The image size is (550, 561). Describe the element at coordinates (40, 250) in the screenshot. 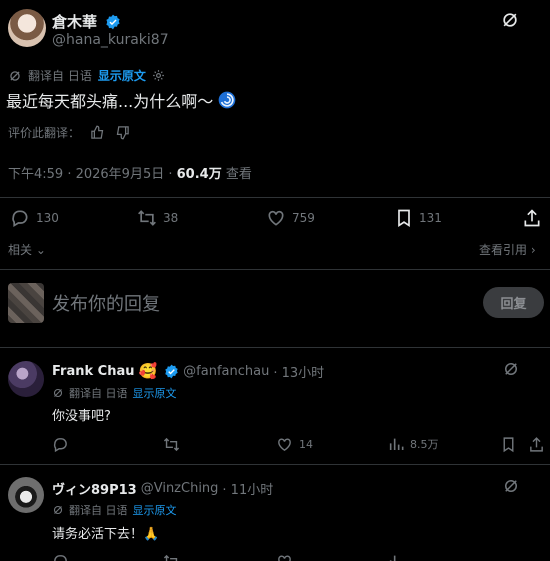

I see `chevron-down-icon: ⌄` at that location.